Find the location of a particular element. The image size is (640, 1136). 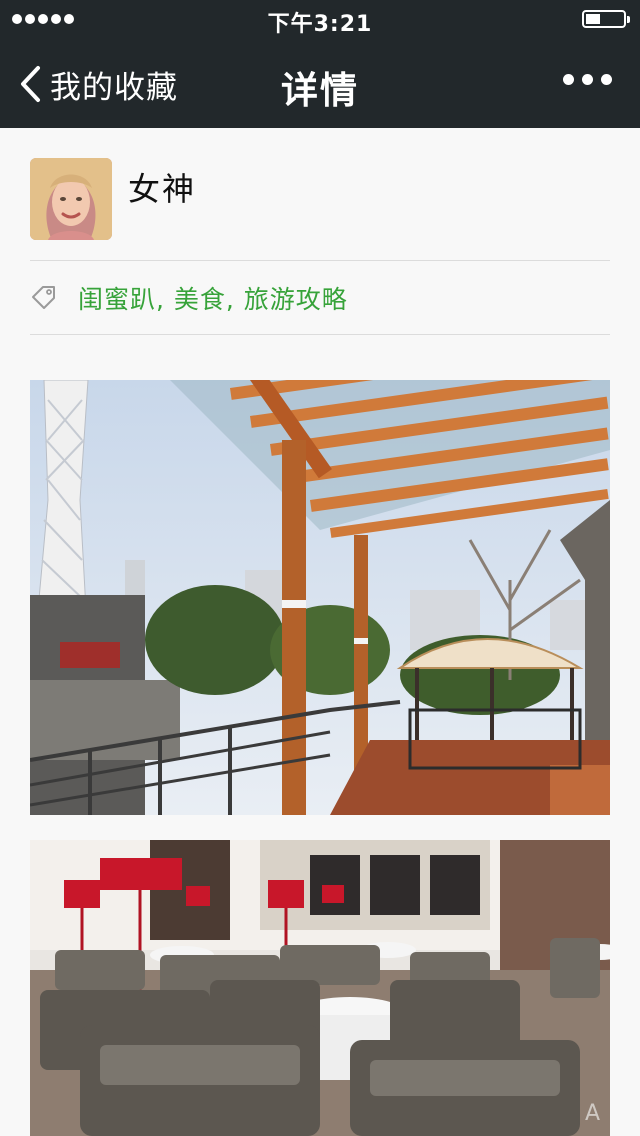

avatar is located at coordinates (71, 199).